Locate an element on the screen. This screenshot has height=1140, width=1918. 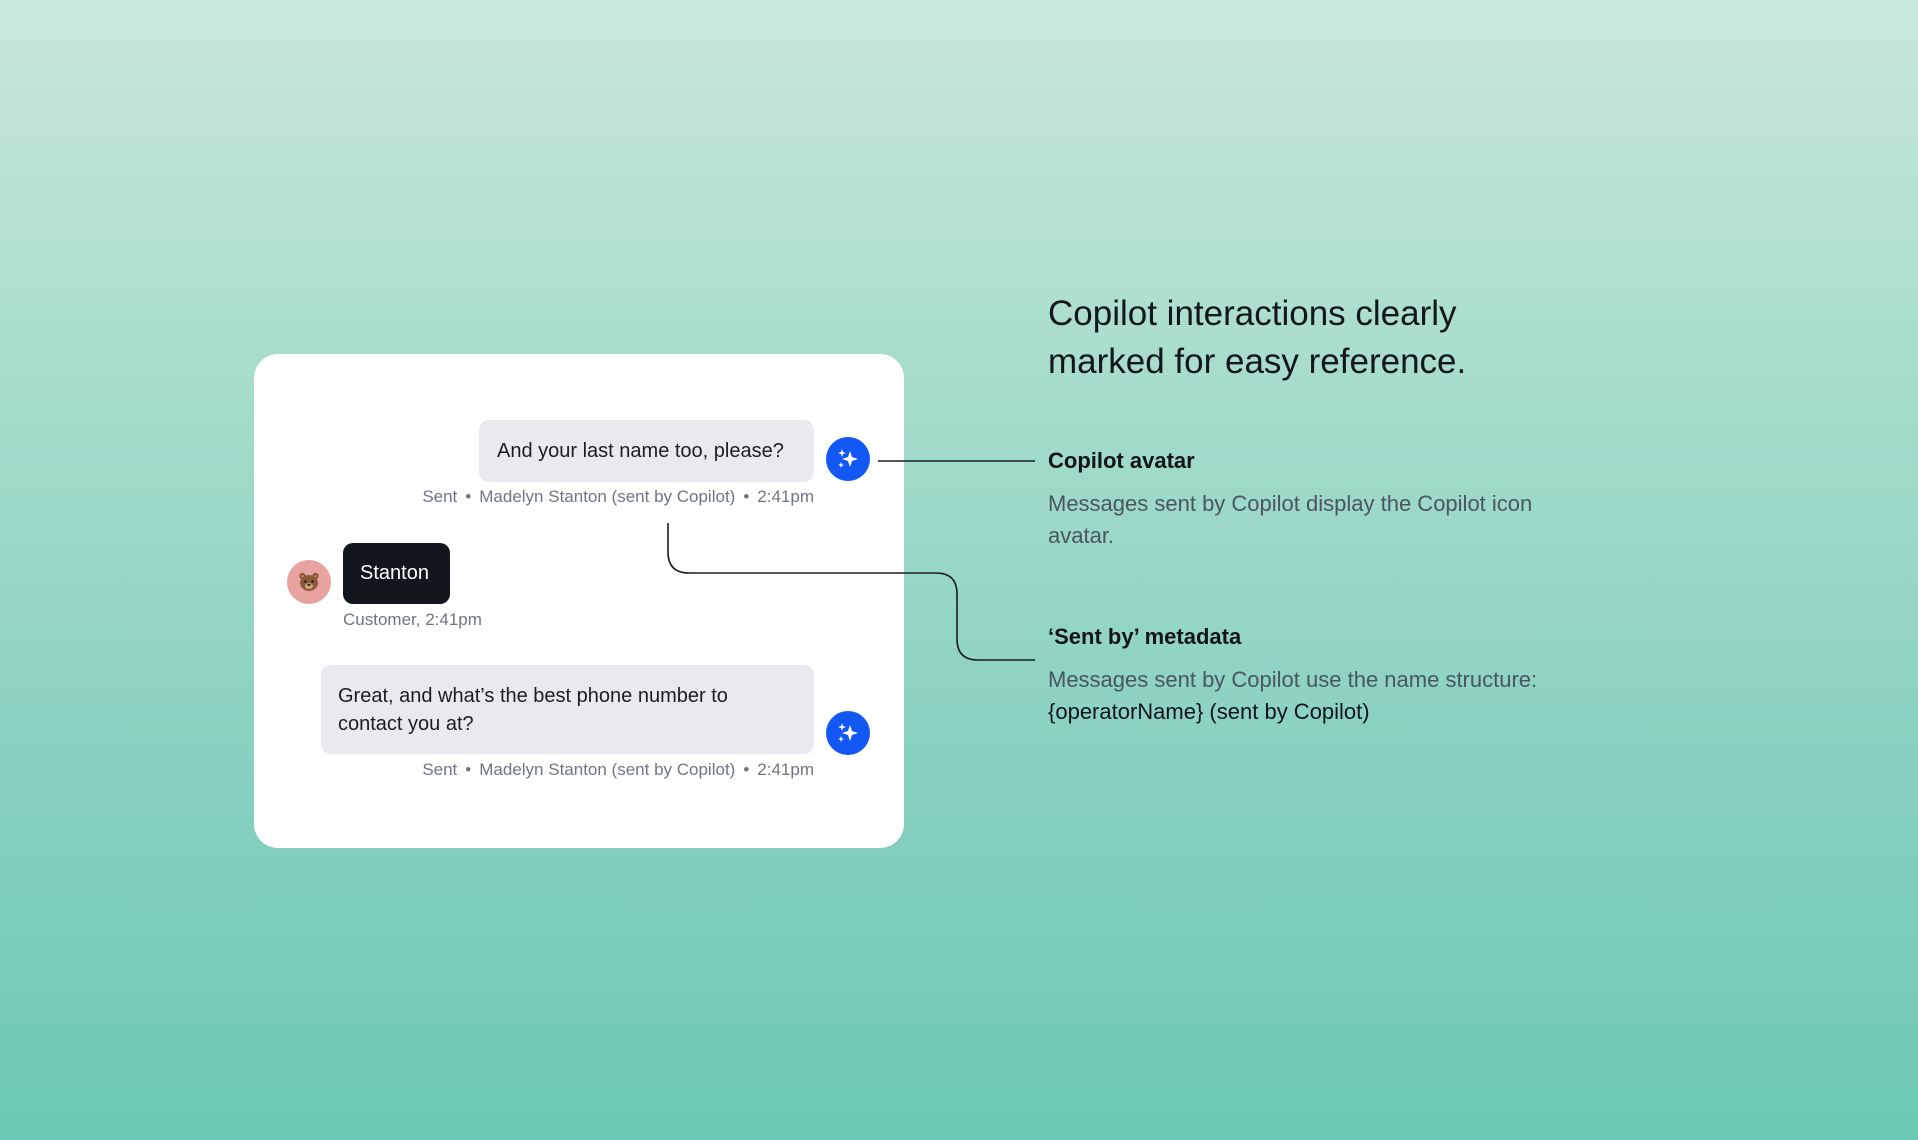
message-metadata: Customer, 2:41pm is located at coordinates (412, 620).